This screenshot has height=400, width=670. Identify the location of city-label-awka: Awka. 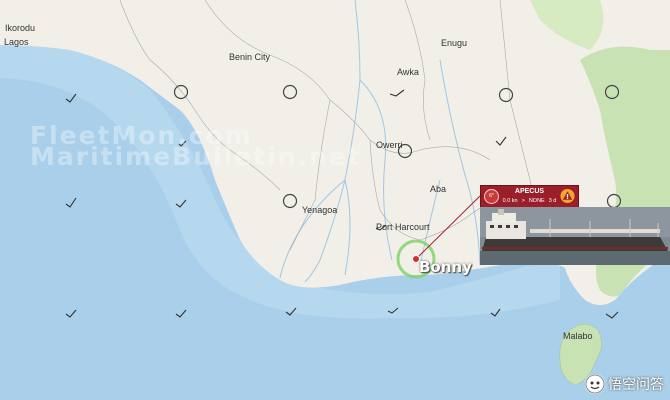
(408, 72).